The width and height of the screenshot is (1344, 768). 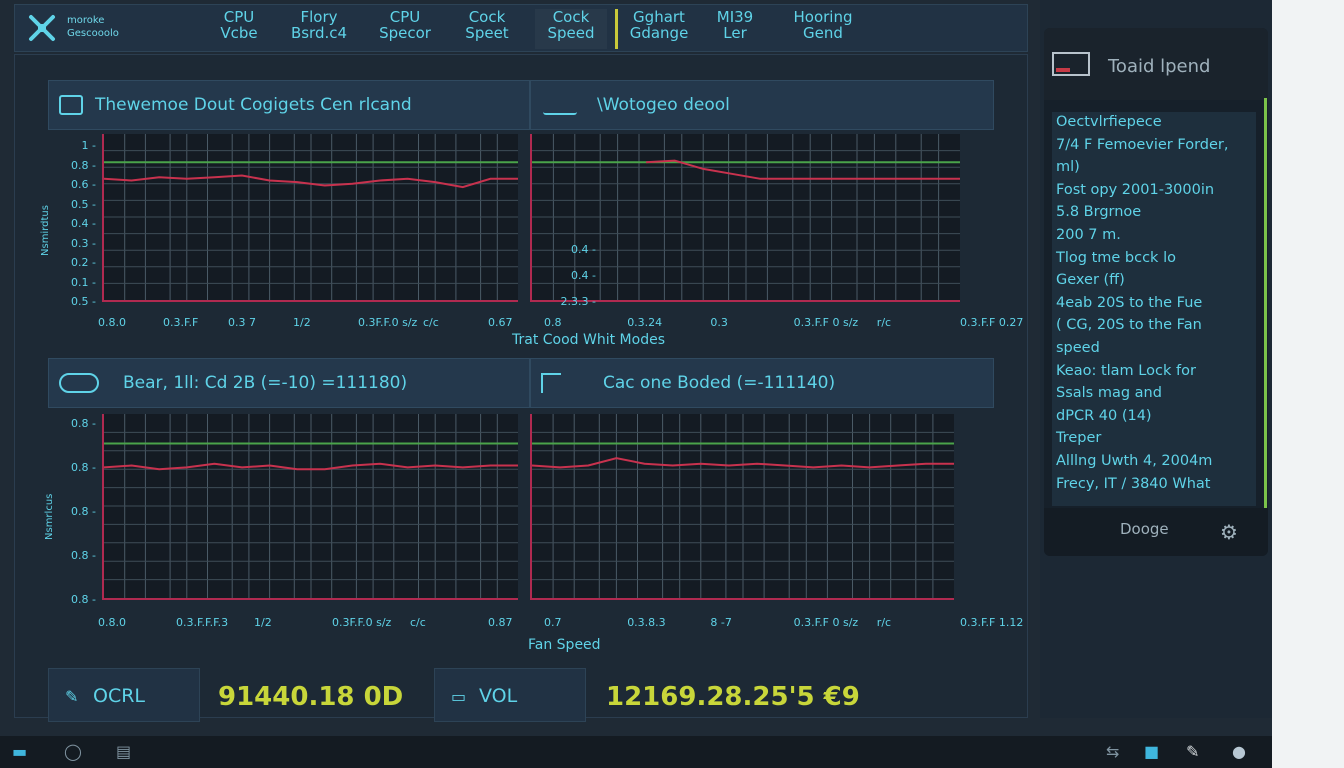 I want to click on flag-icon, so click(x=551, y=383).